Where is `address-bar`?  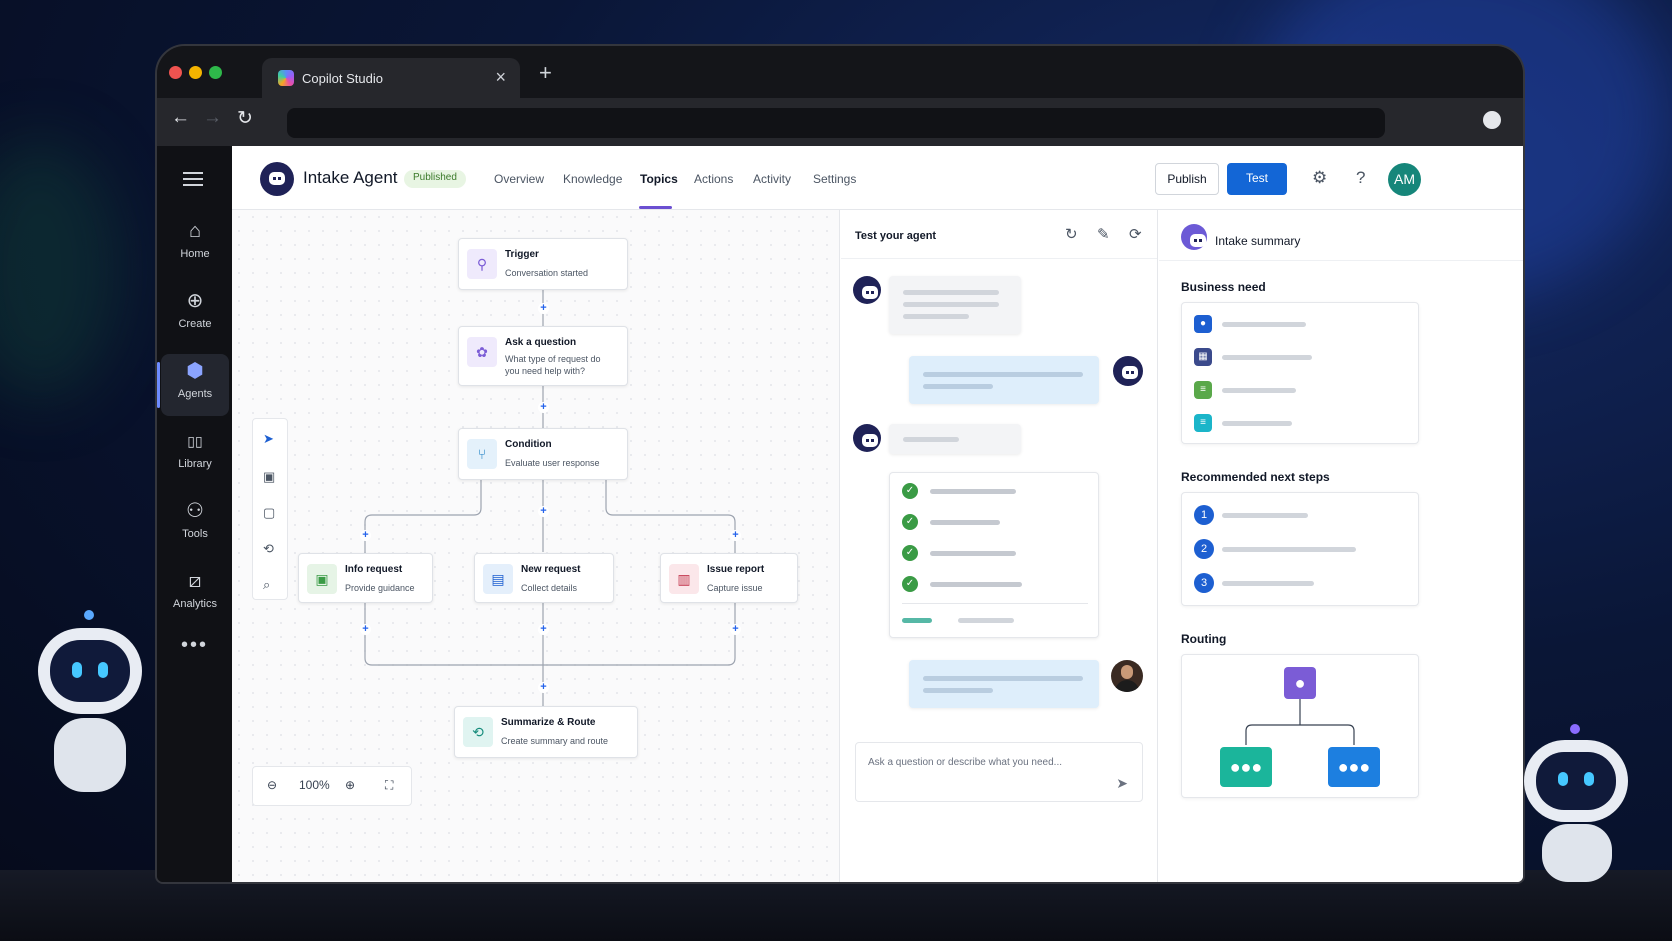
address-bar is located at coordinates (836, 123).